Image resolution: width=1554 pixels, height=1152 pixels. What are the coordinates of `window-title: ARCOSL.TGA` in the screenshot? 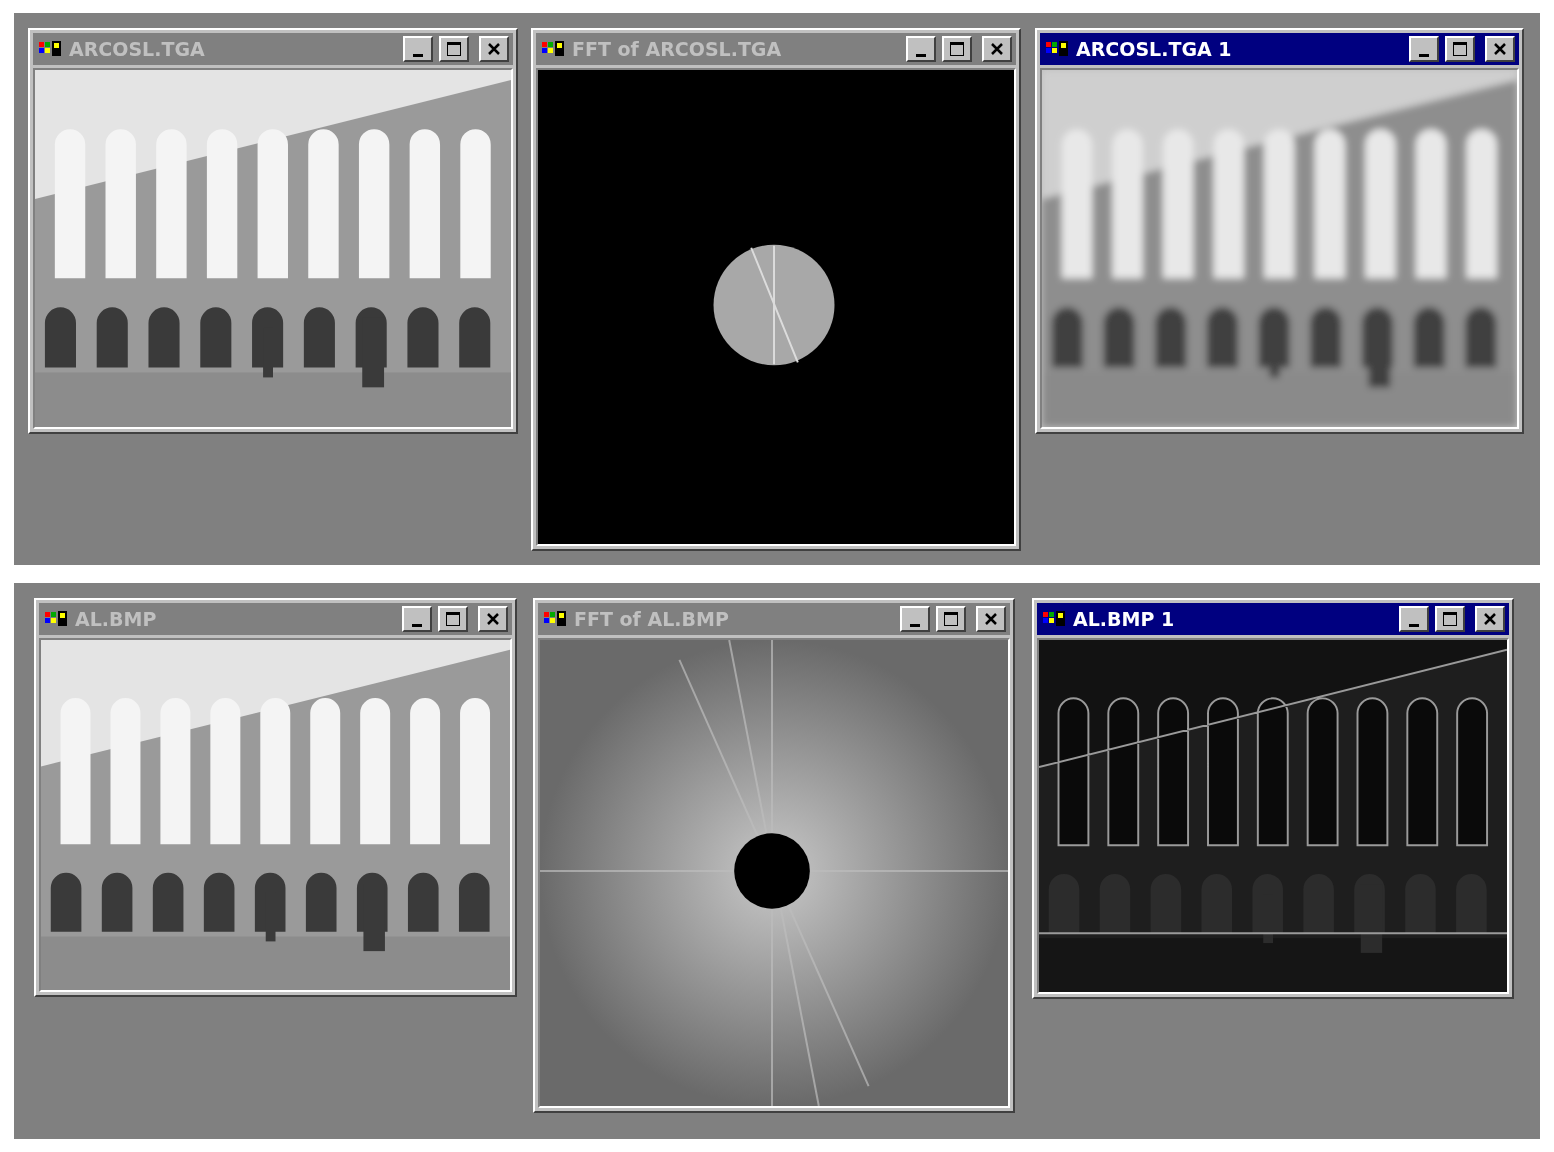 It's located at (137, 49).